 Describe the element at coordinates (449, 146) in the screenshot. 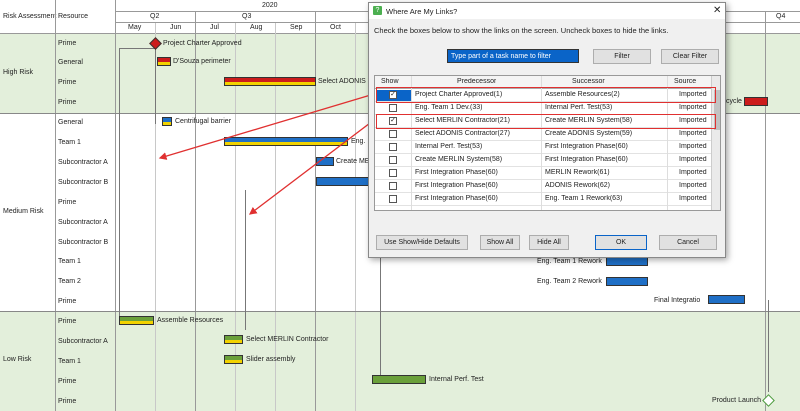

I see `pred-cell: Internal Perf. Test(53)` at that location.